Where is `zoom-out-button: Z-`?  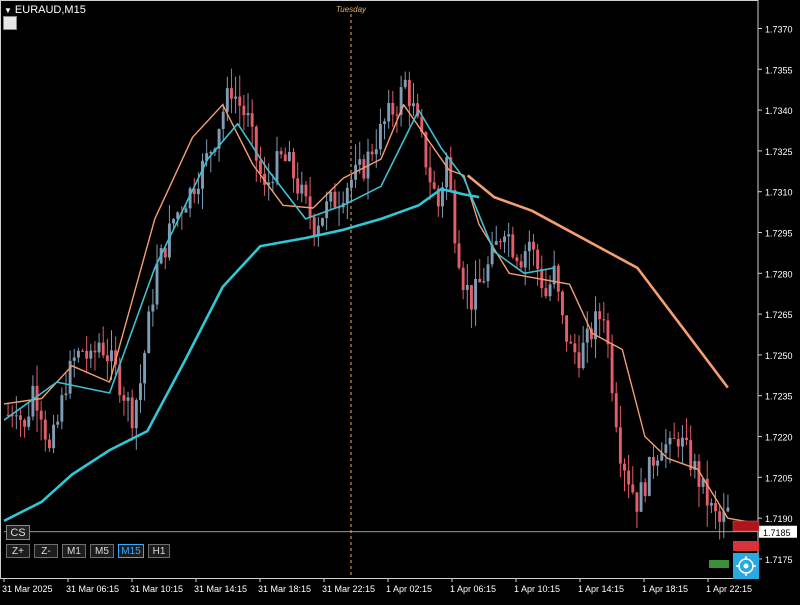 zoom-out-button: Z- is located at coordinates (46, 551).